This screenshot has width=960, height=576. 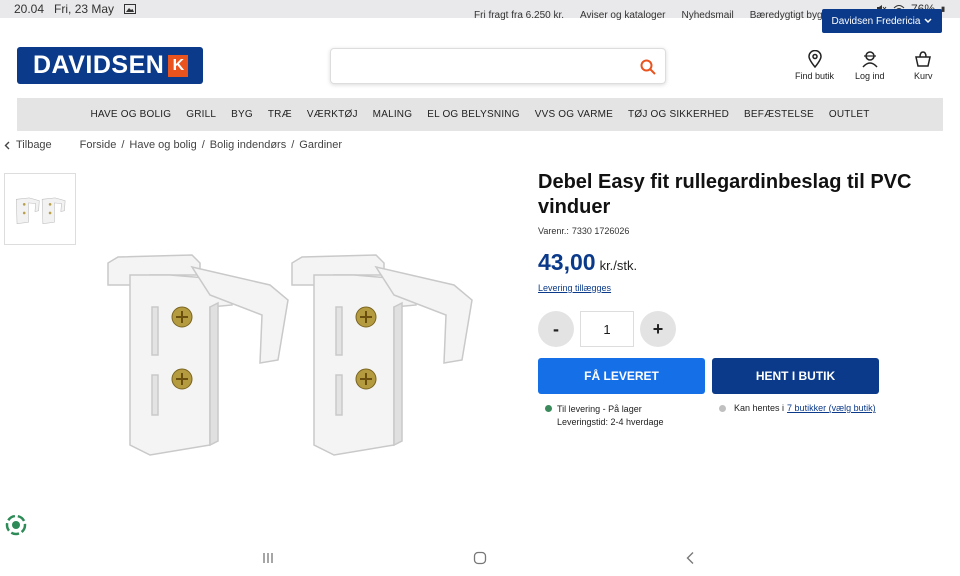 What do you see at coordinates (242, 114) in the screenshot?
I see `nav-item-byg: BYG` at bounding box center [242, 114].